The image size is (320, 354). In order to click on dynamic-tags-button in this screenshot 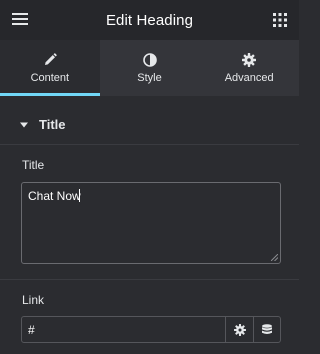, I will do `click(266, 329)`.